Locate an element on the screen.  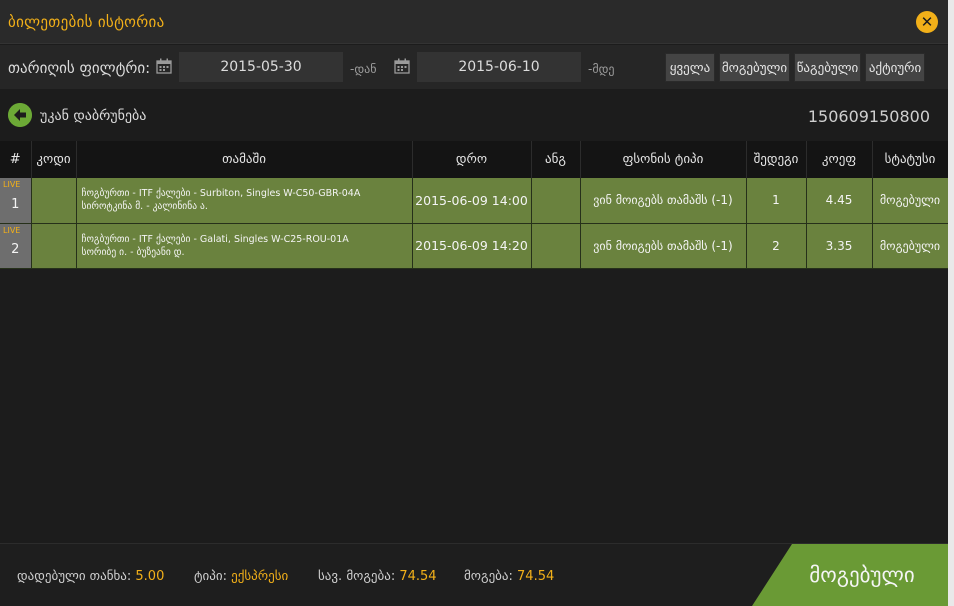
potential-win-value: 74.54 is located at coordinates (418, 576).